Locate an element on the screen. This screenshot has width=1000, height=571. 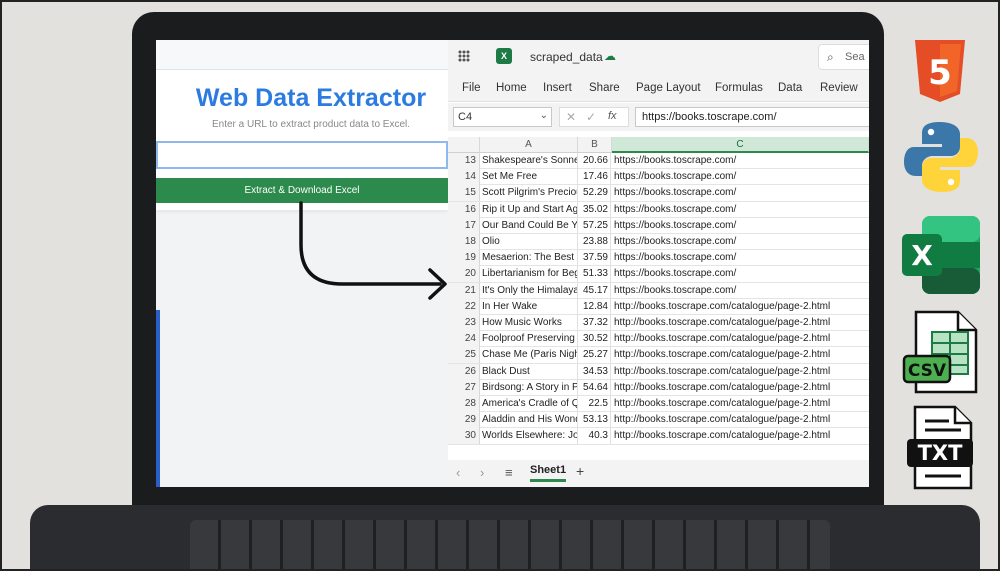
cell-price: 40.3 is located at coordinates (594, 436).